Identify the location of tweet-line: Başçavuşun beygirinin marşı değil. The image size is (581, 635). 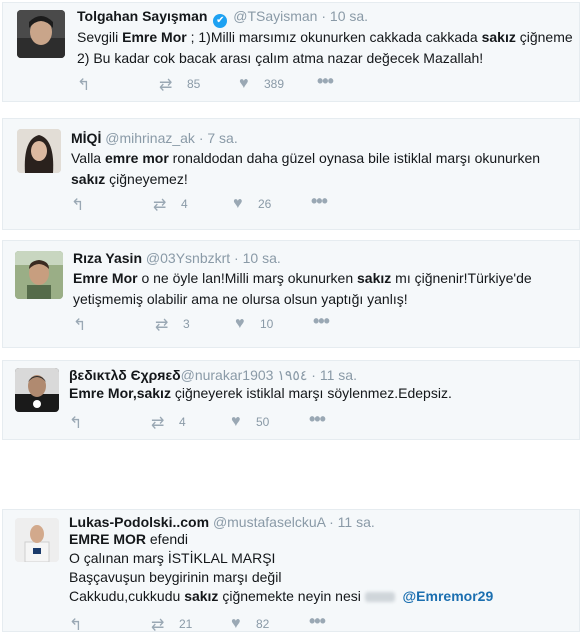
(175, 577).